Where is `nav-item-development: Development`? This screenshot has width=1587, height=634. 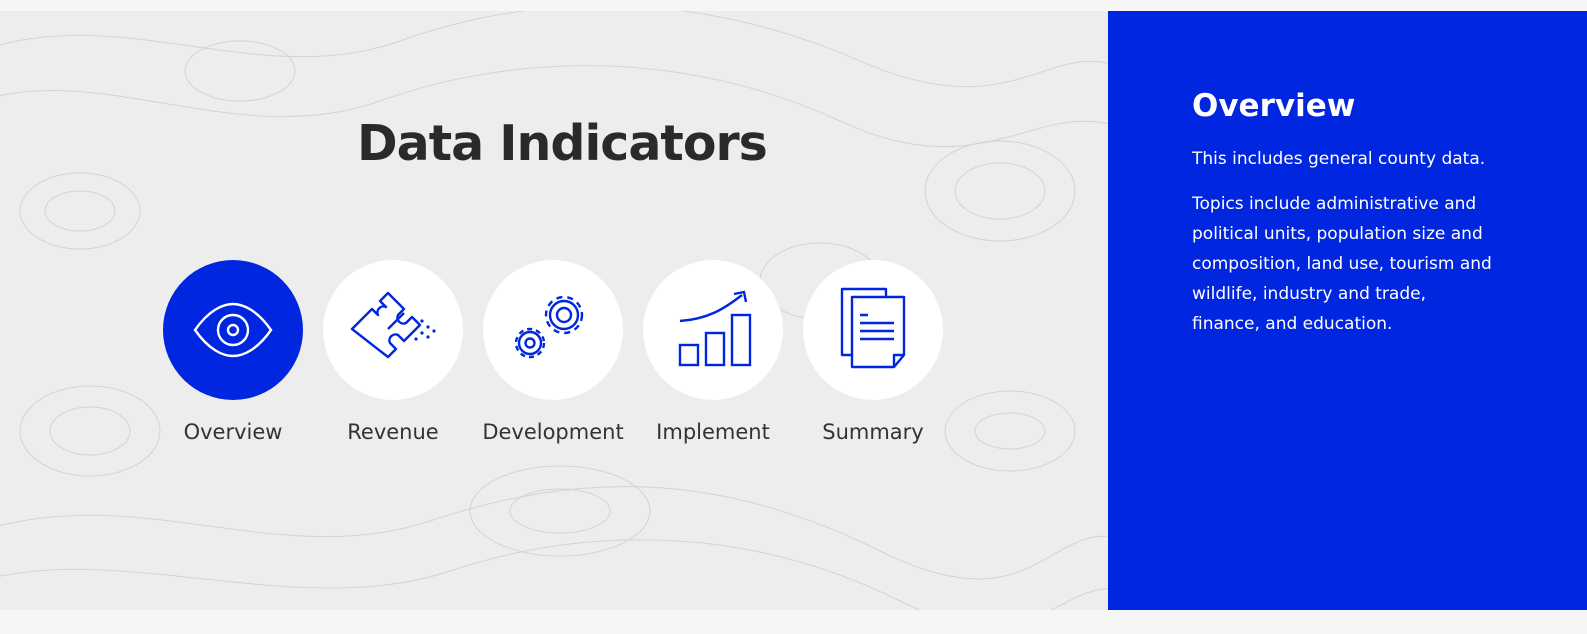
nav-item-development: Development is located at coordinates (553, 352).